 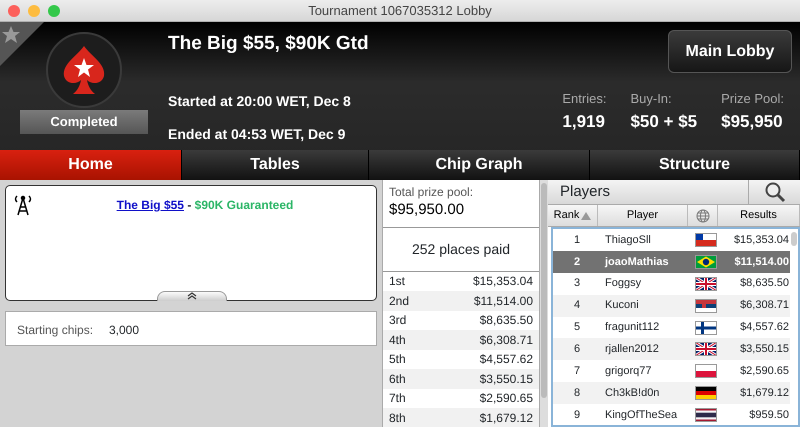 I want to click on stat-value: $50 + $5, so click(x=664, y=121).